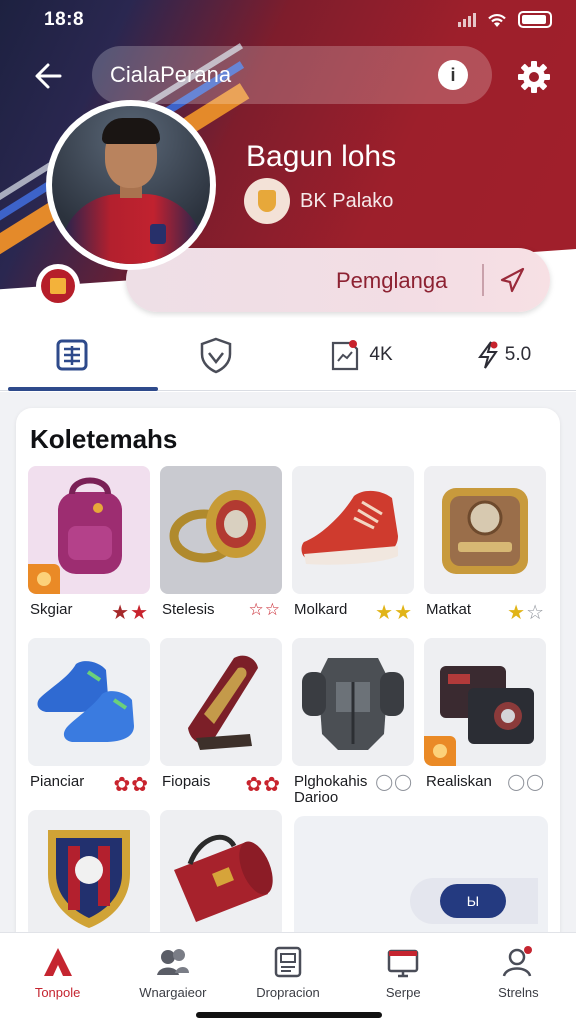 The image size is (576, 1024). What do you see at coordinates (535, 19) in the screenshot?
I see `battery-icon` at bounding box center [535, 19].